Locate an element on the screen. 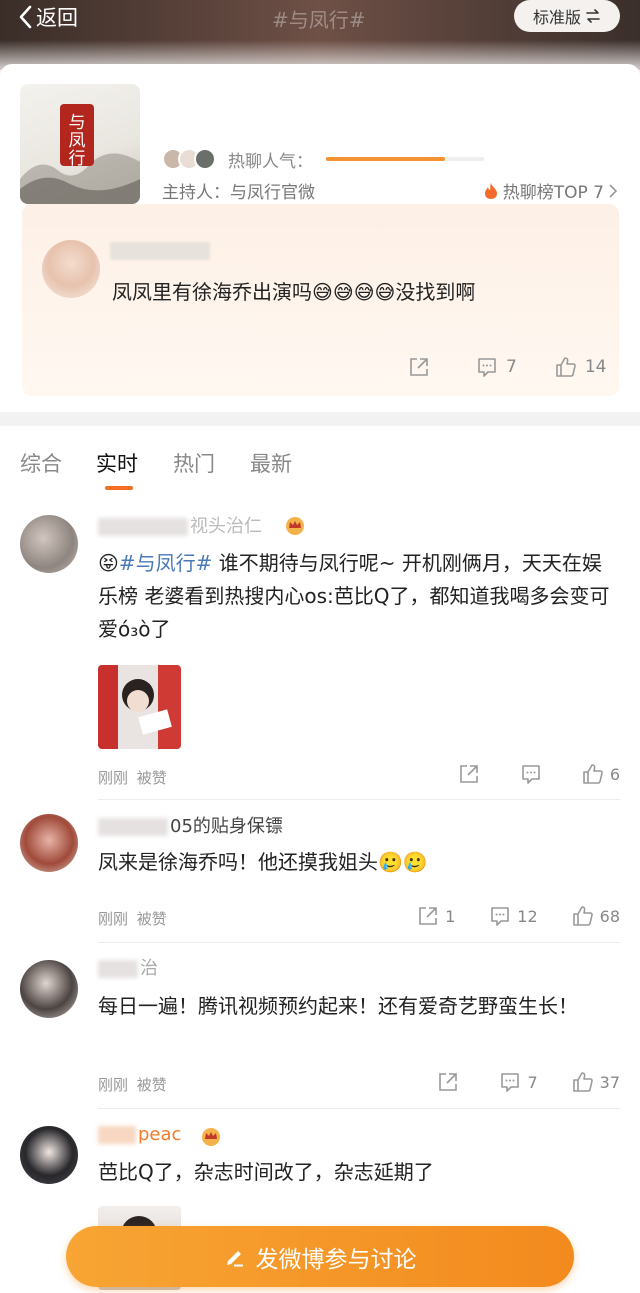  topic-title: #与凤行# is located at coordinates (218, 111).